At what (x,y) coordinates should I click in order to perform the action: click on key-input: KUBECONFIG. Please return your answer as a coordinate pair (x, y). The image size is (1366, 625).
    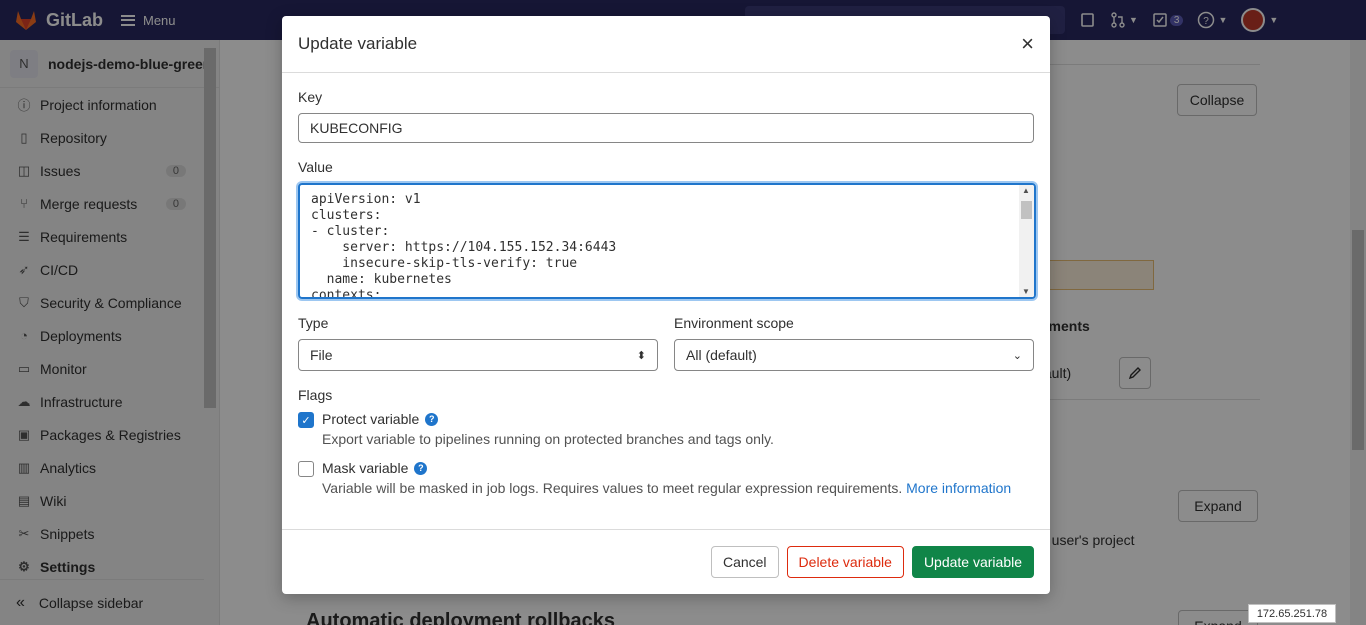
    Looking at the image, I should click on (666, 128).